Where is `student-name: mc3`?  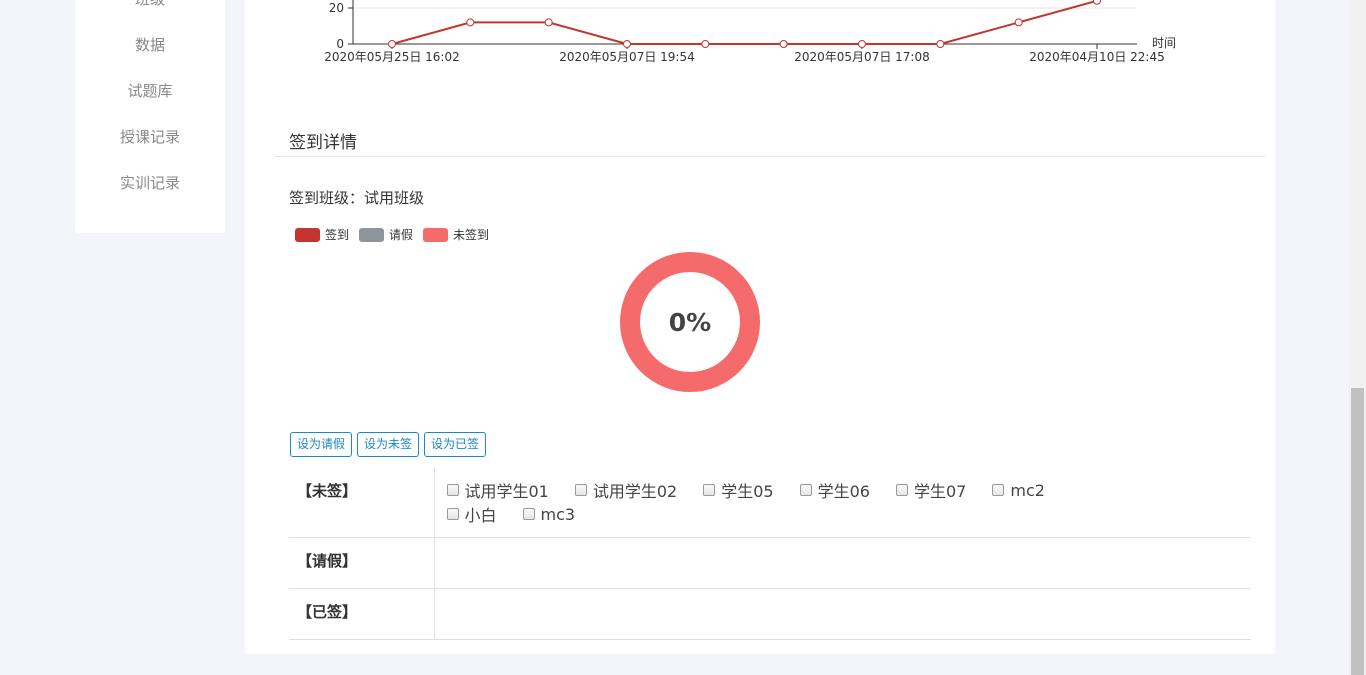
student-name: mc3 is located at coordinates (558, 514).